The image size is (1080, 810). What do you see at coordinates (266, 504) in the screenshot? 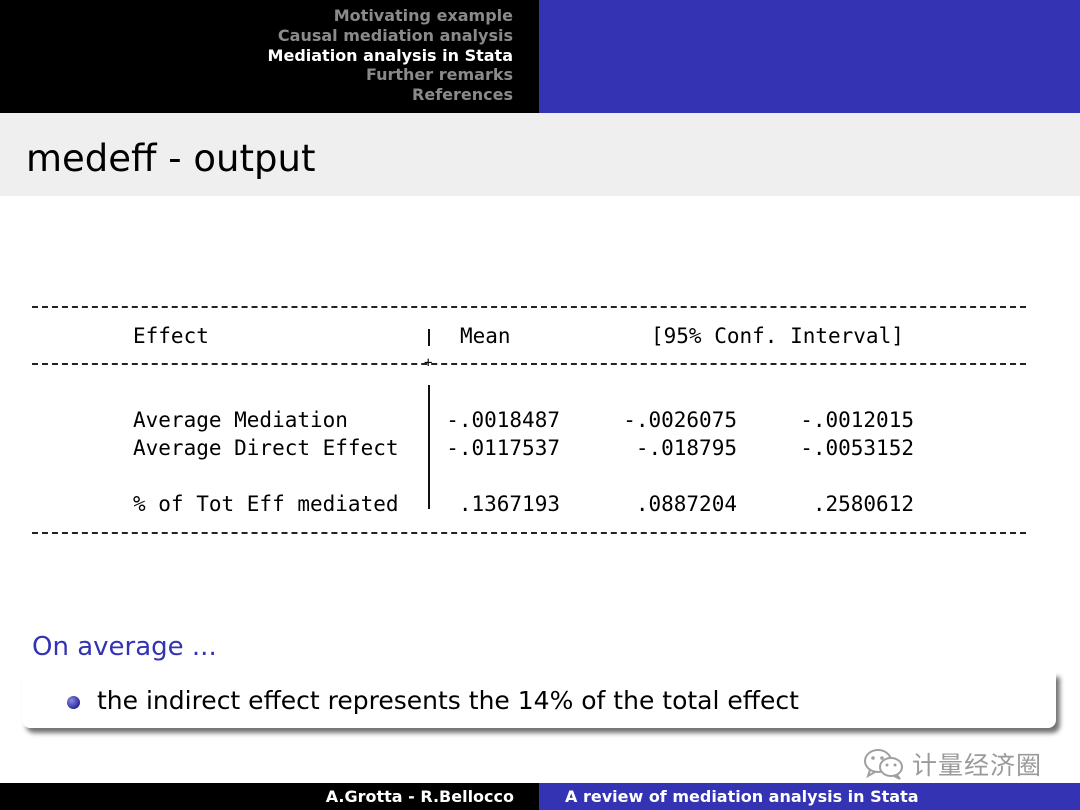
I see `row-label-pct-tot-eff-mediated: % of Tot Eff mediated` at bounding box center [266, 504].